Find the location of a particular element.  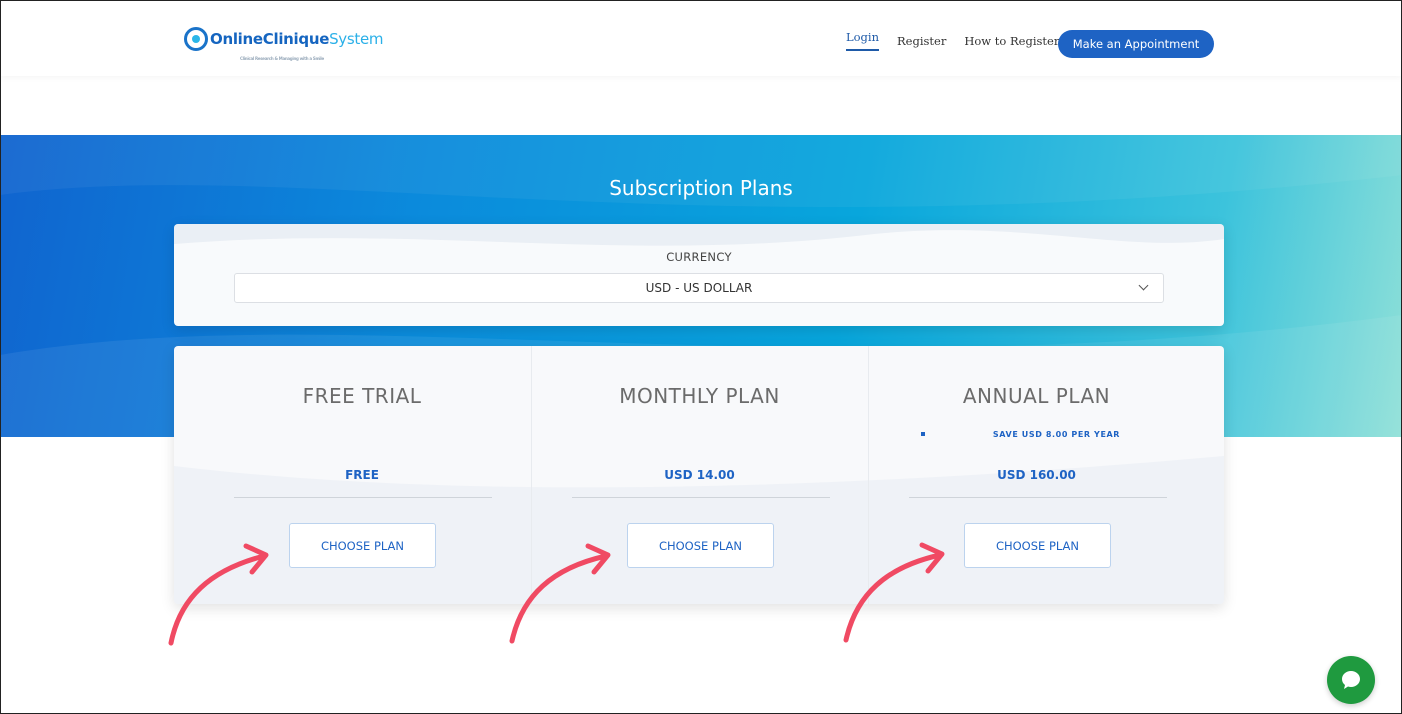

chat-bubble-icon is located at coordinates (1351, 680).